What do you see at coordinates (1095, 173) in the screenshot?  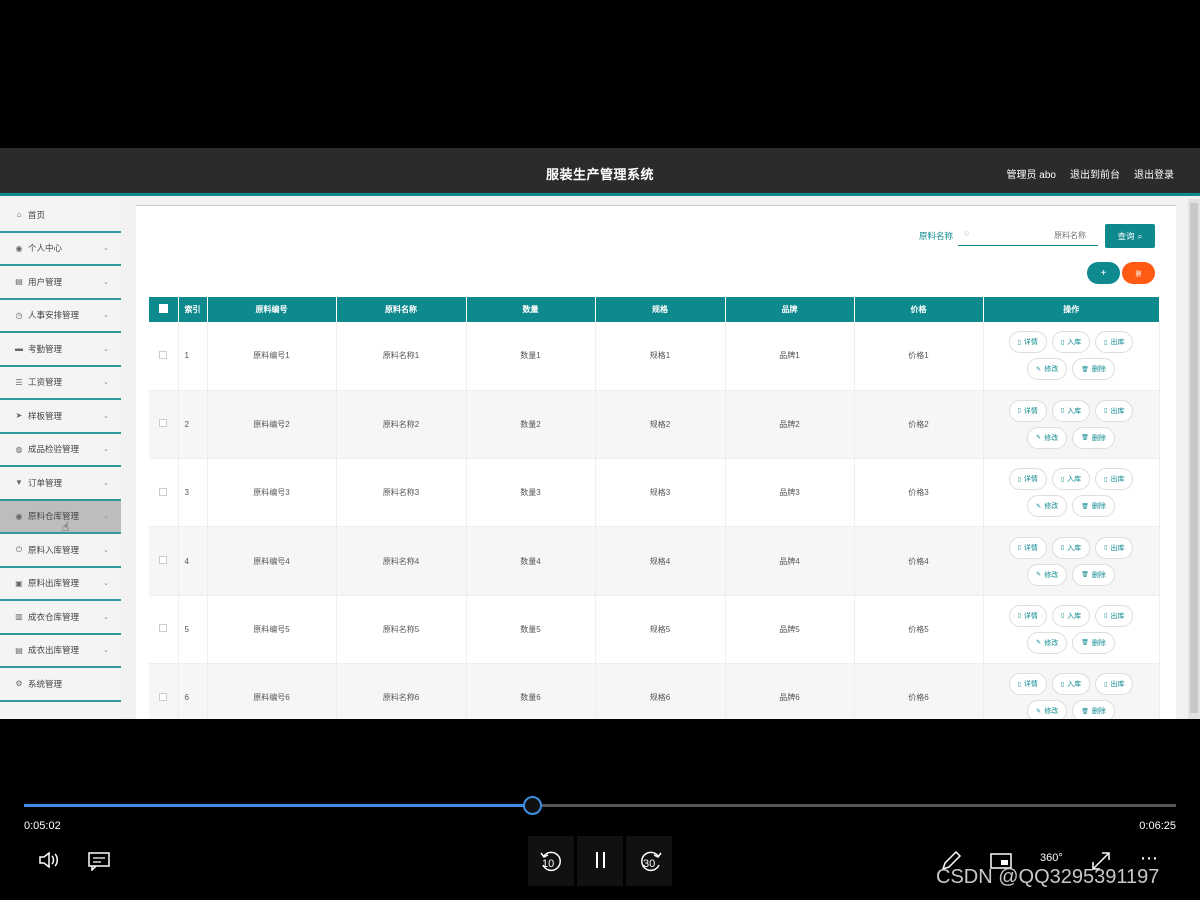 I see `back-to-frontend-link: 退出到前台` at bounding box center [1095, 173].